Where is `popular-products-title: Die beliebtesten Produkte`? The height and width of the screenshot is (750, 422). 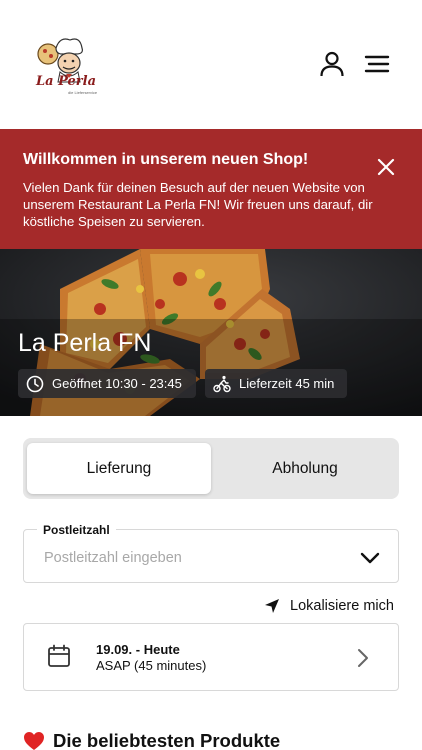
popular-products-title: Die beliebtesten Produkte is located at coordinates (167, 740).